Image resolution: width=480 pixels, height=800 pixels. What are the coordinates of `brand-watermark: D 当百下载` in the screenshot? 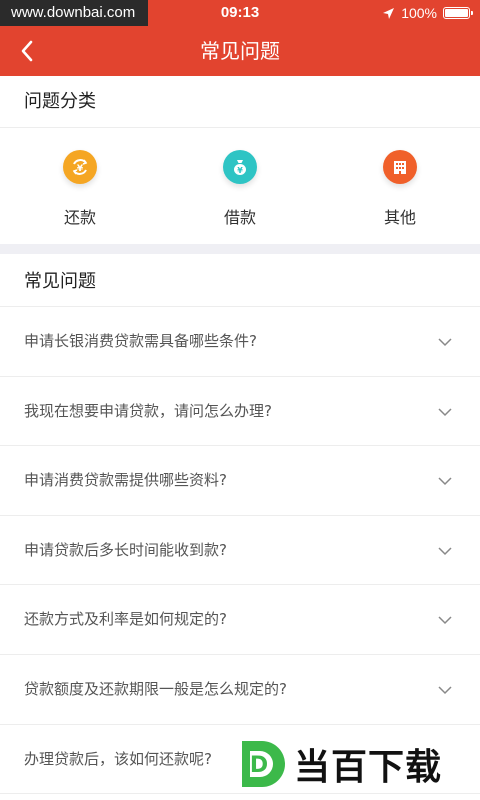 It's located at (337, 764).